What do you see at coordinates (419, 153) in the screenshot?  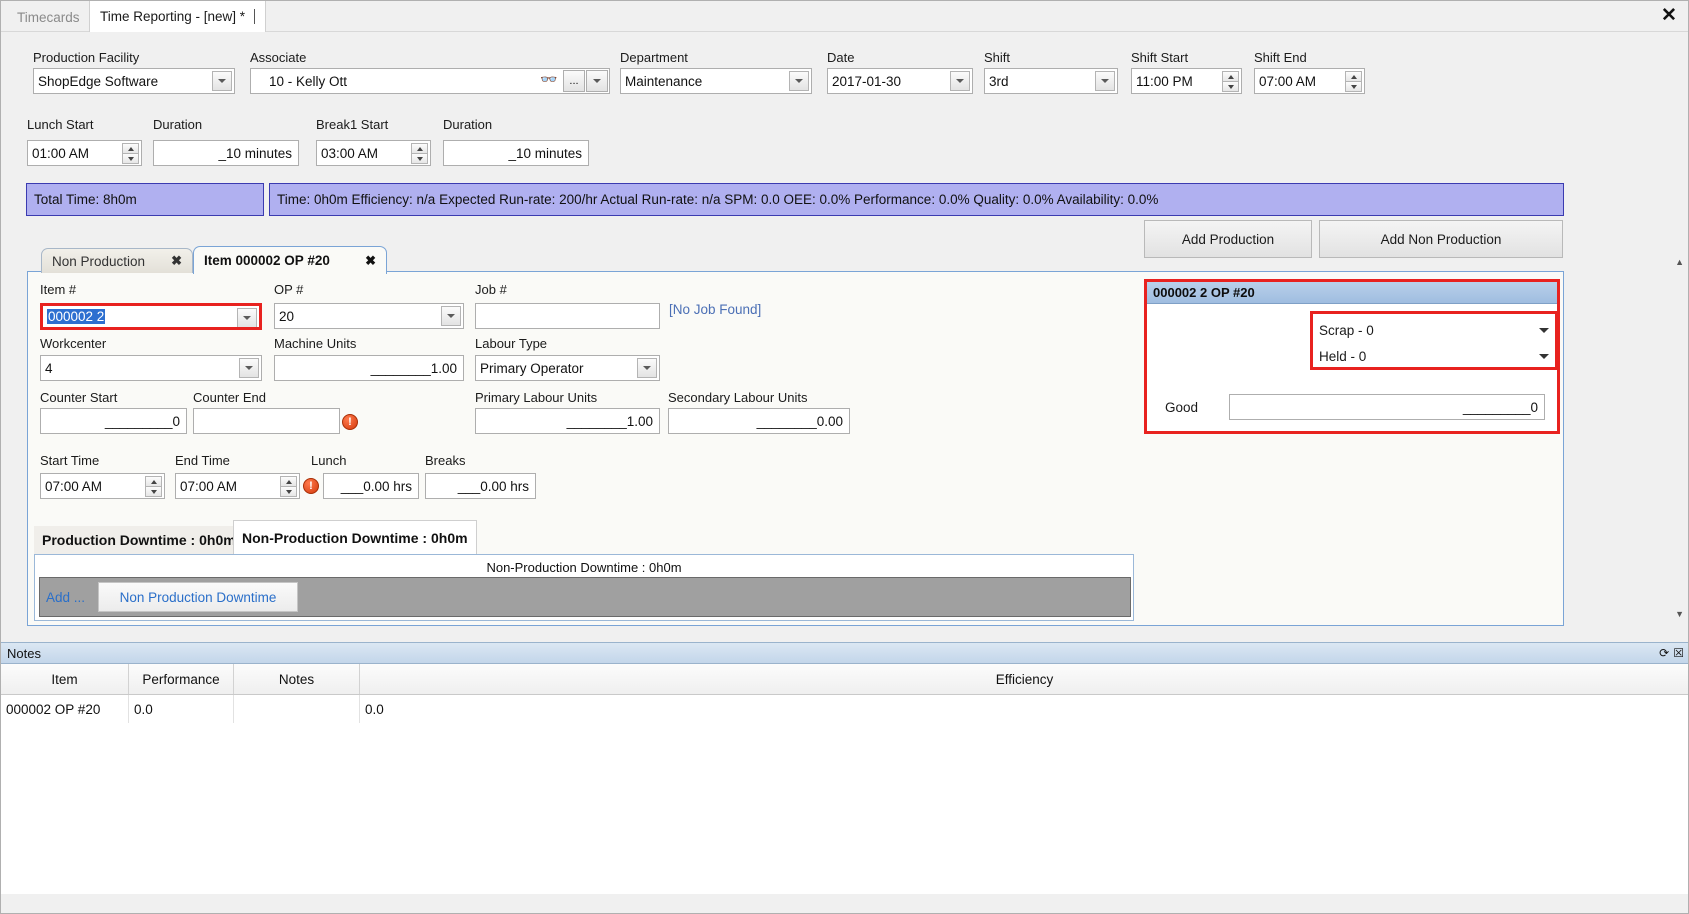 I see `break1-start-stepper` at bounding box center [419, 153].